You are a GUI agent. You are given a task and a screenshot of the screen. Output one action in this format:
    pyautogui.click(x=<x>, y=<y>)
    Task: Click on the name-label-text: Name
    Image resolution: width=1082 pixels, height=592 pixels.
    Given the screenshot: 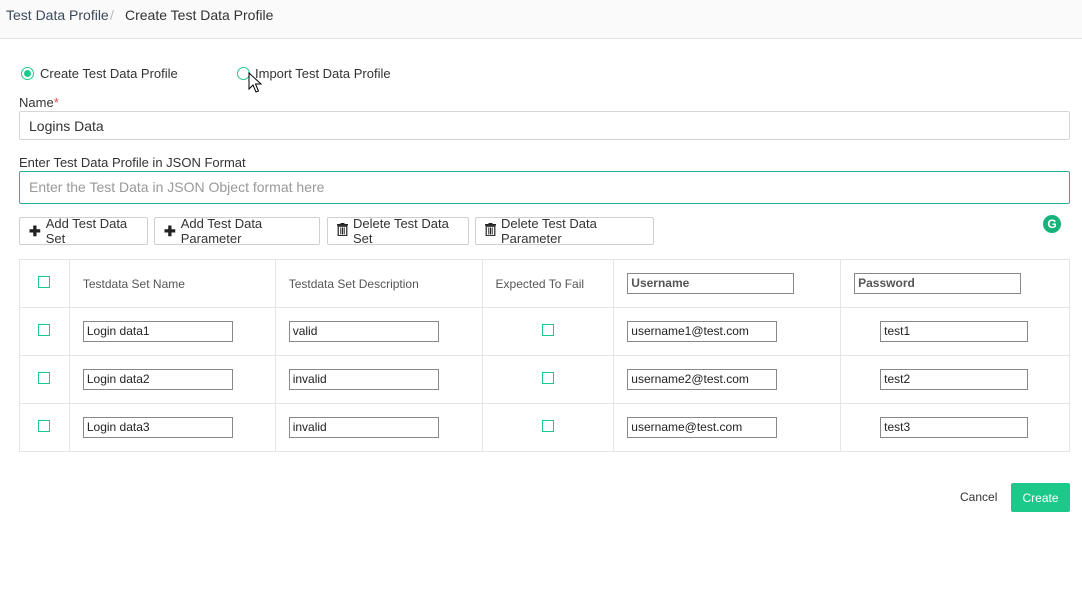 What is the action you would take?
    pyautogui.click(x=36, y=102)
    